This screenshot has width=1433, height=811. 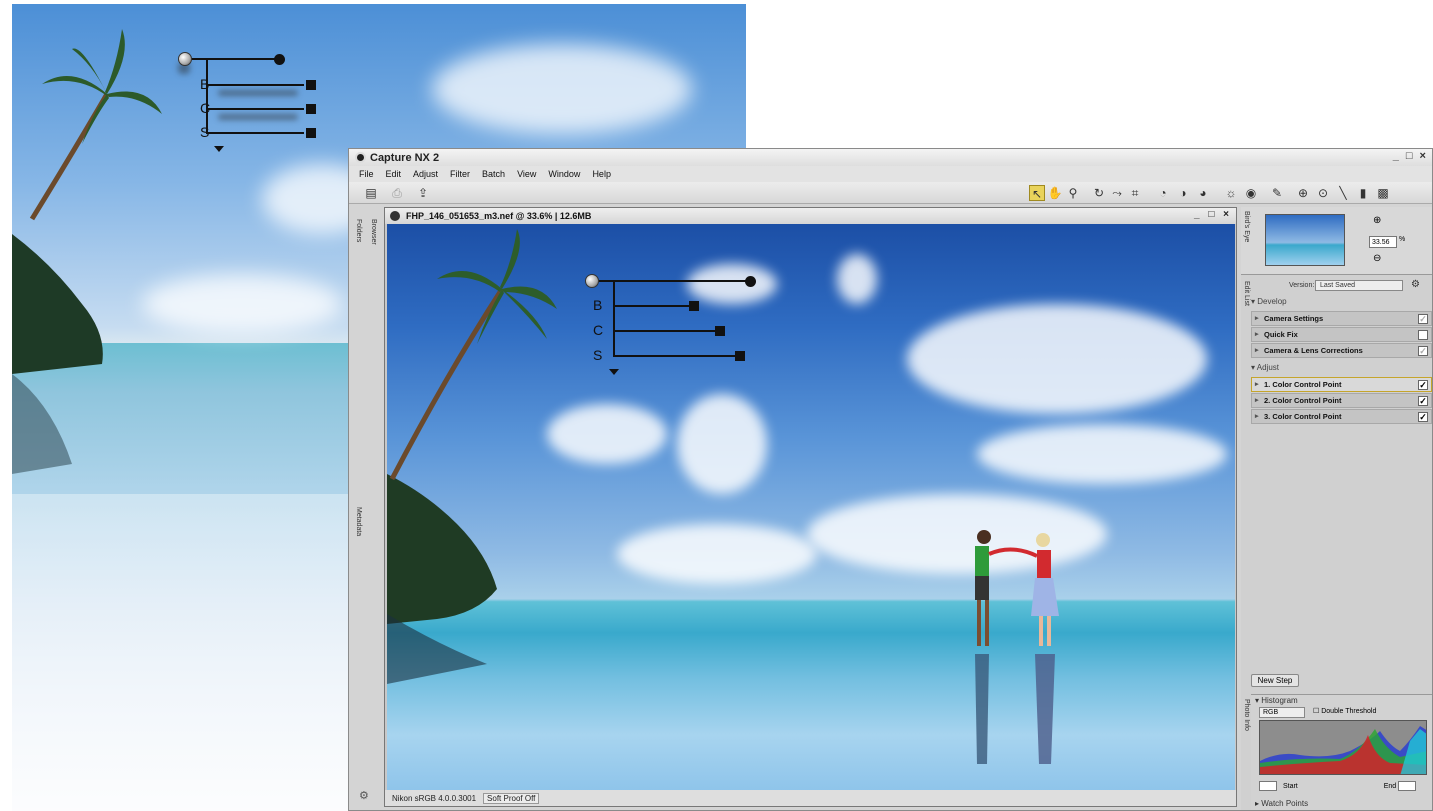 What do you see at coordinates (364, 795) in the screenshot?
I see `settings-gear-icon: ⚙` at bounding box center [364, 795].